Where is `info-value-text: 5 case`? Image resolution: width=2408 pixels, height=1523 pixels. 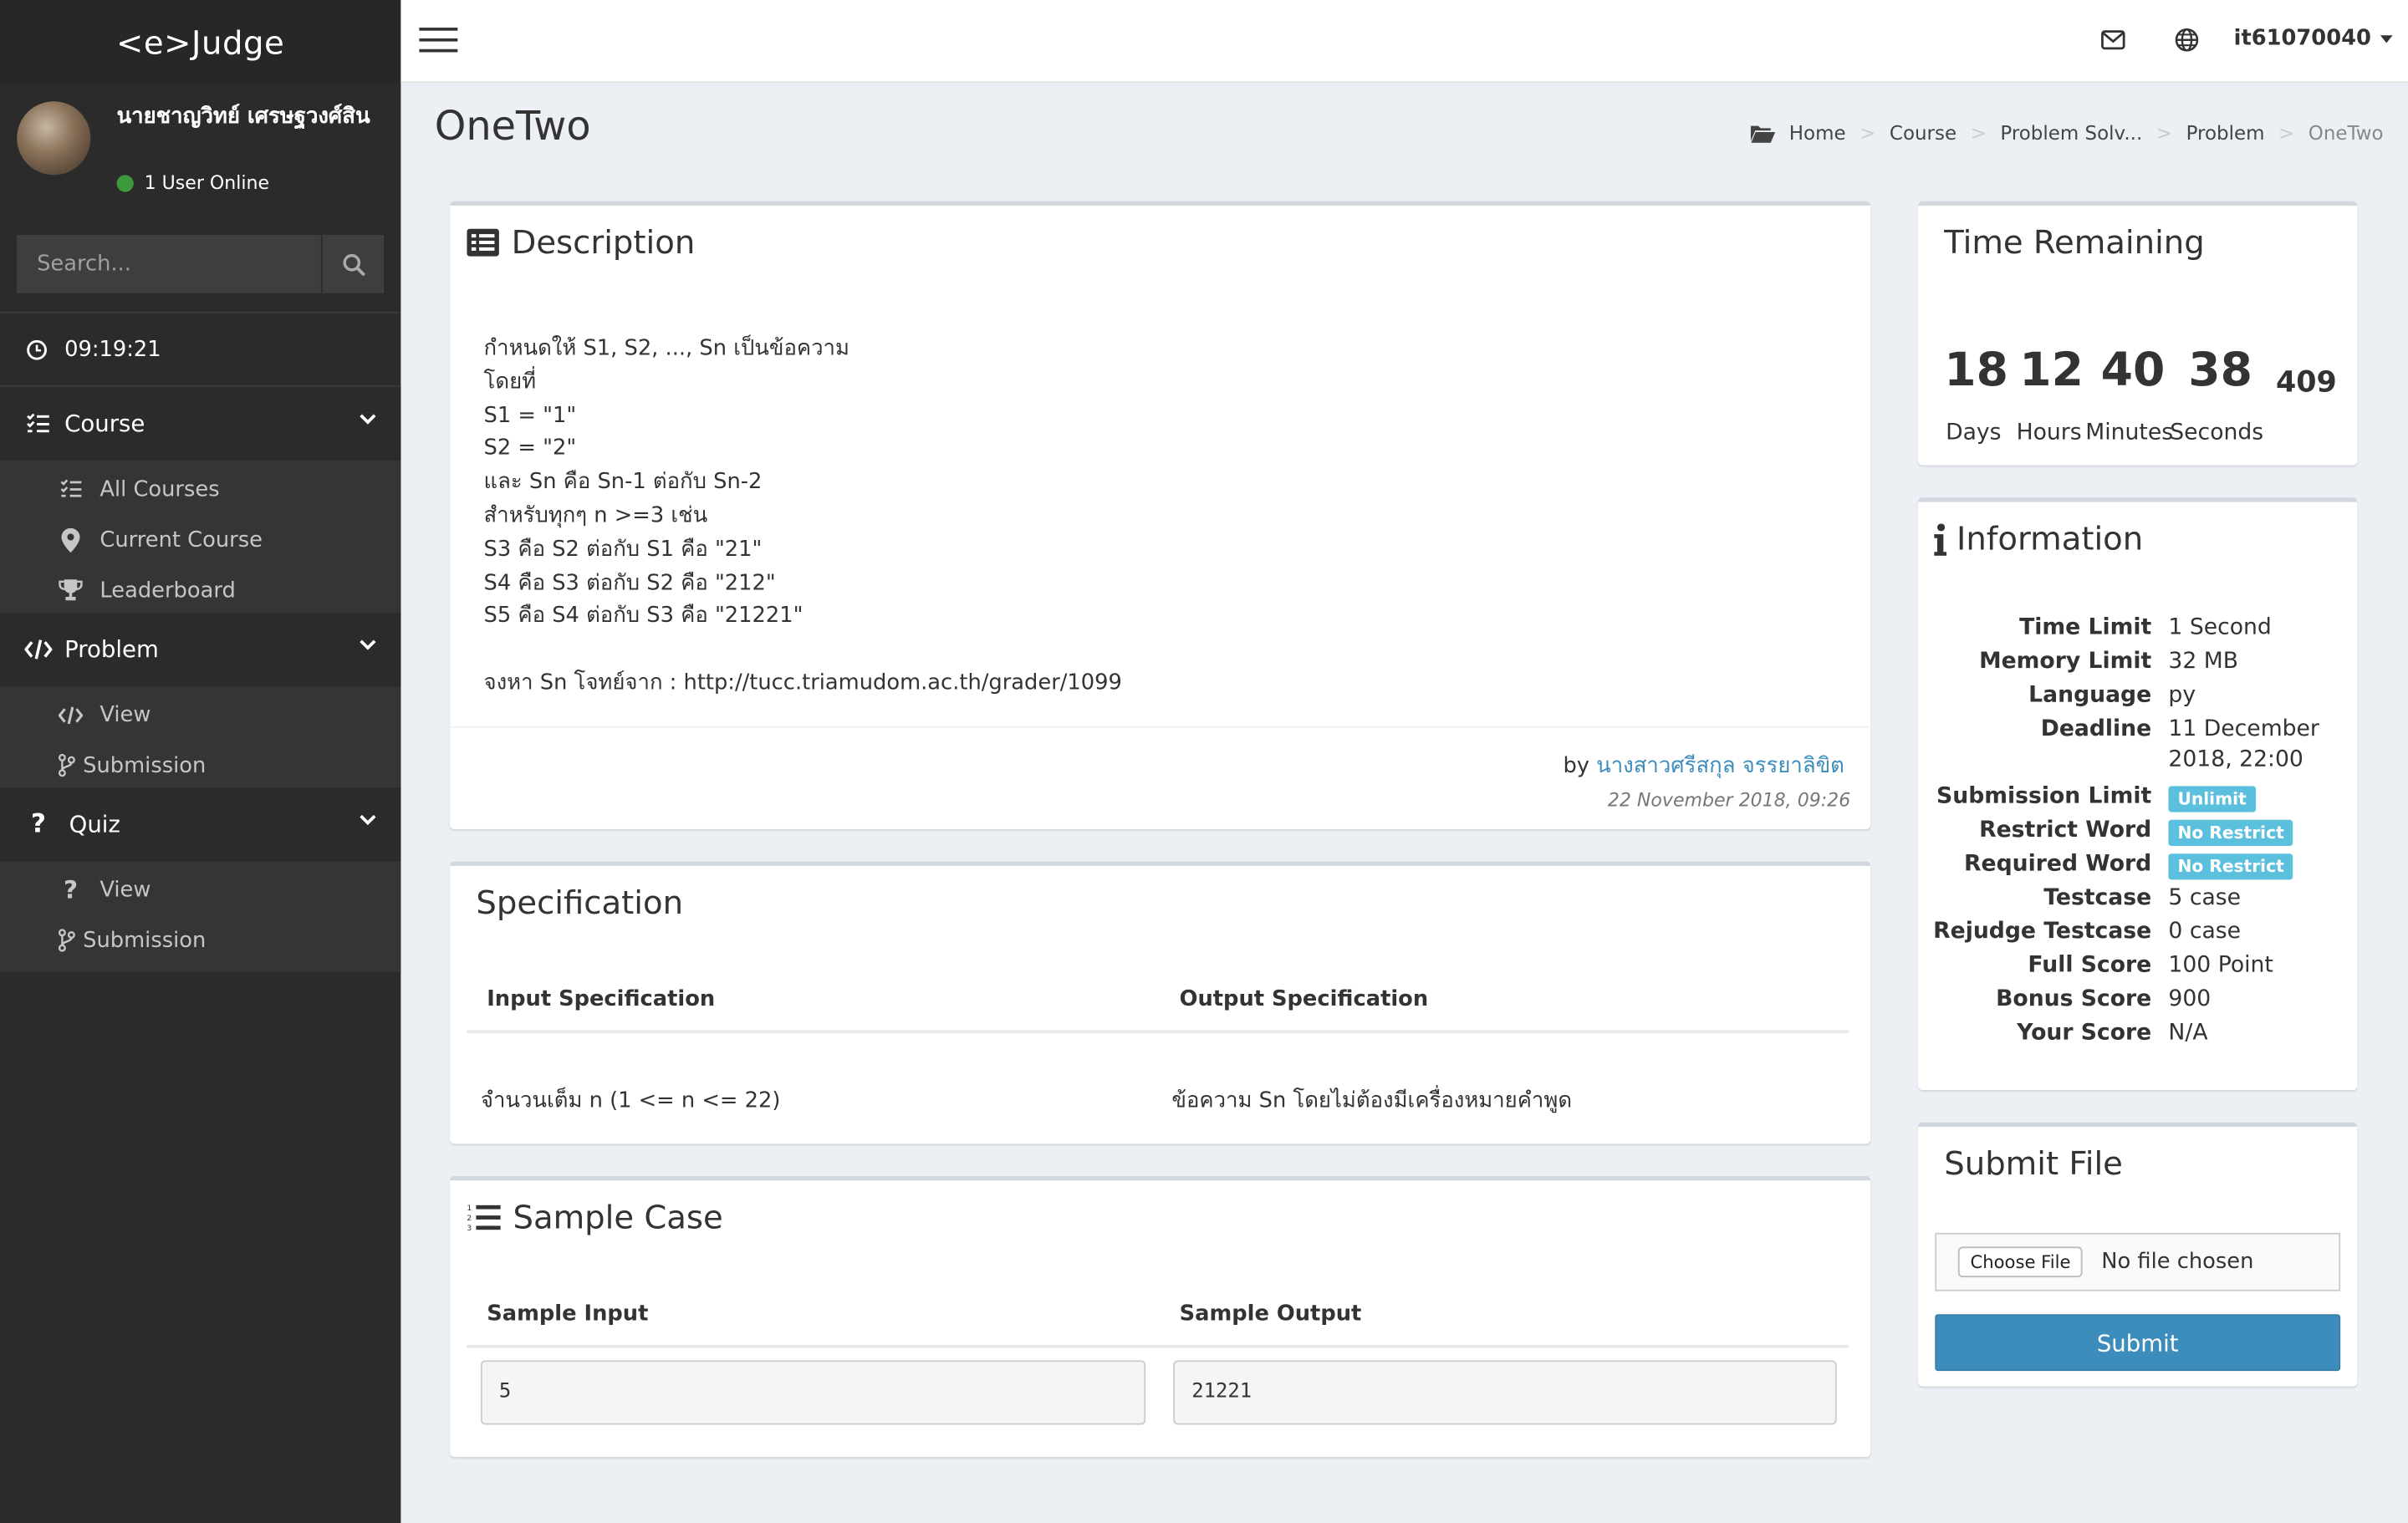
info-value-text: 5 case is located at coordinates (2205, 898).